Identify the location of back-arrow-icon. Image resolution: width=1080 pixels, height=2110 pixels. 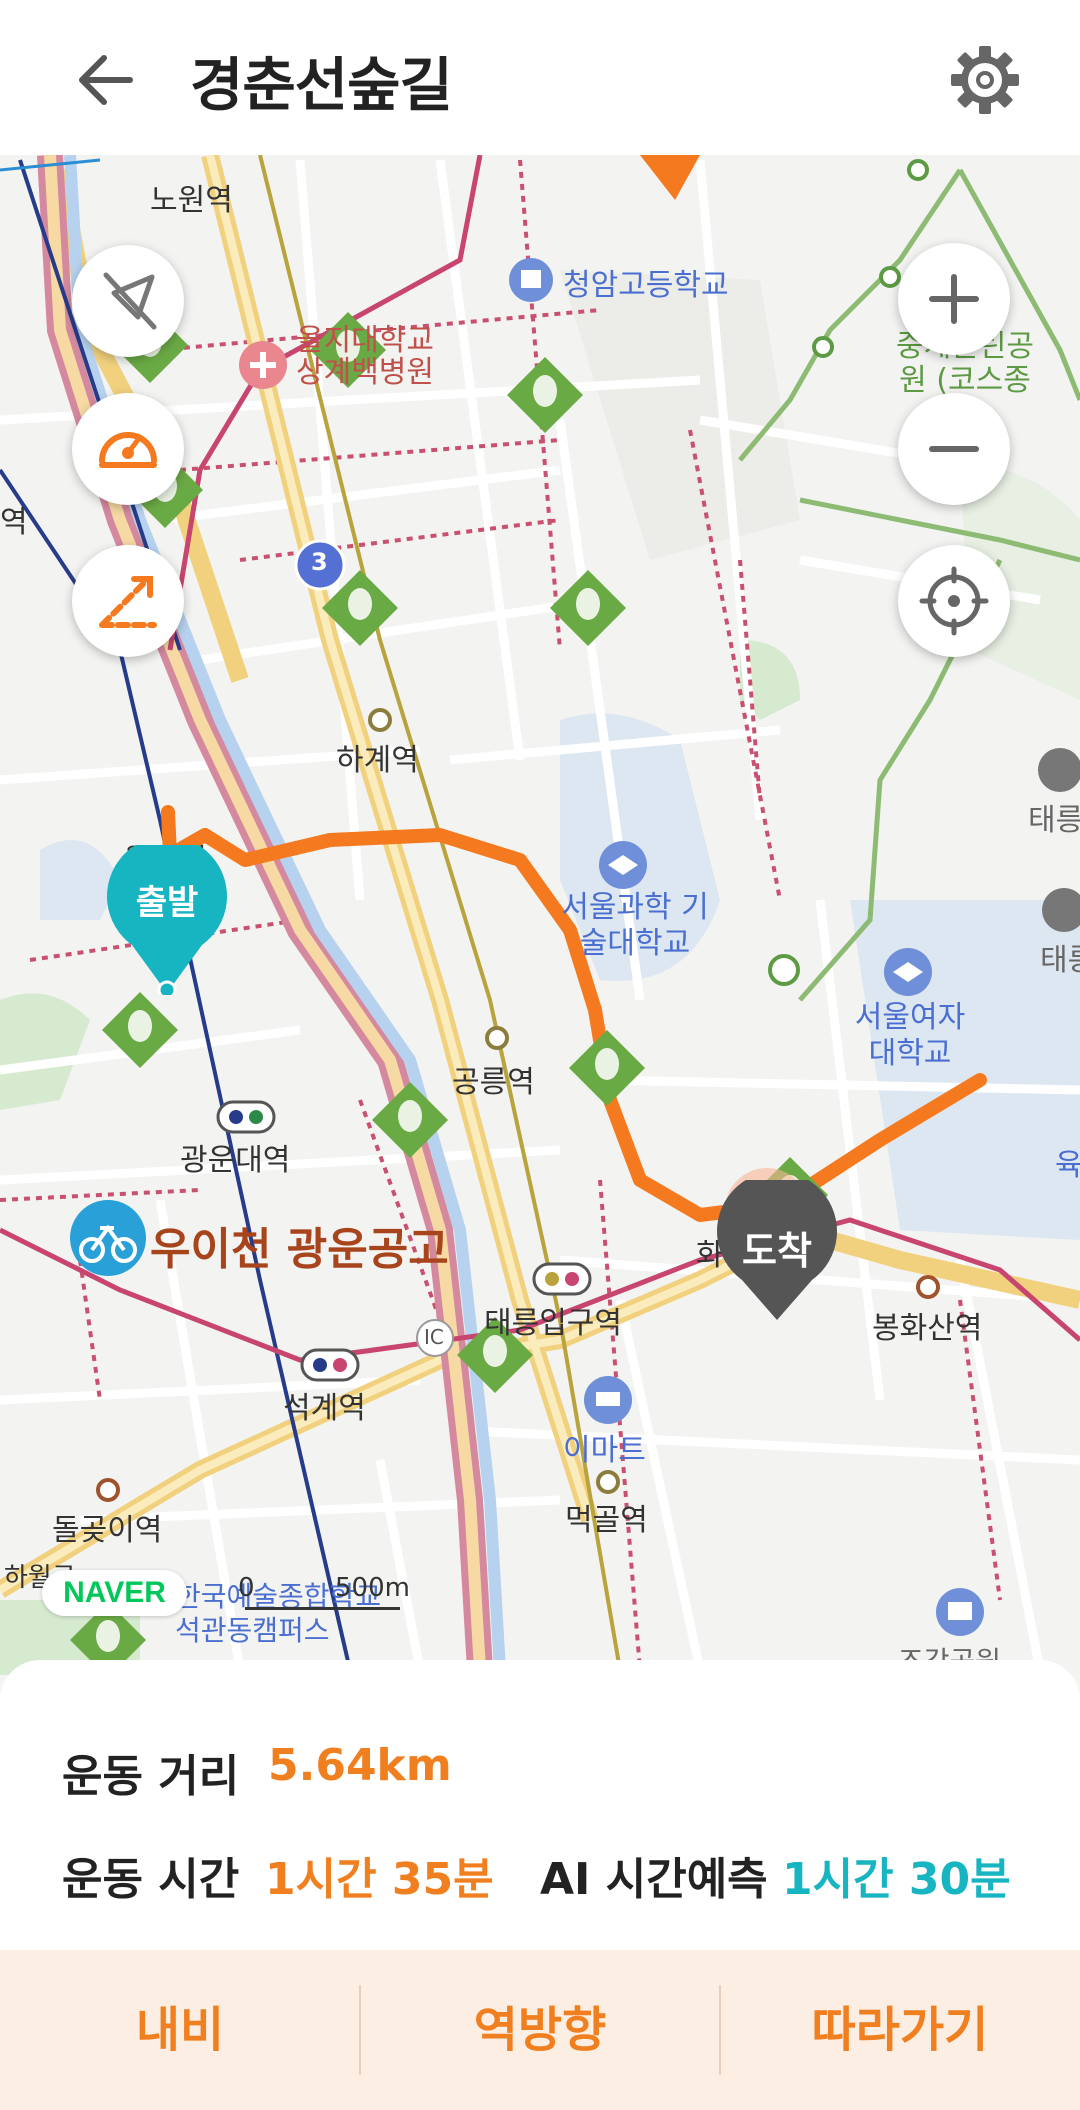
(110, 80).